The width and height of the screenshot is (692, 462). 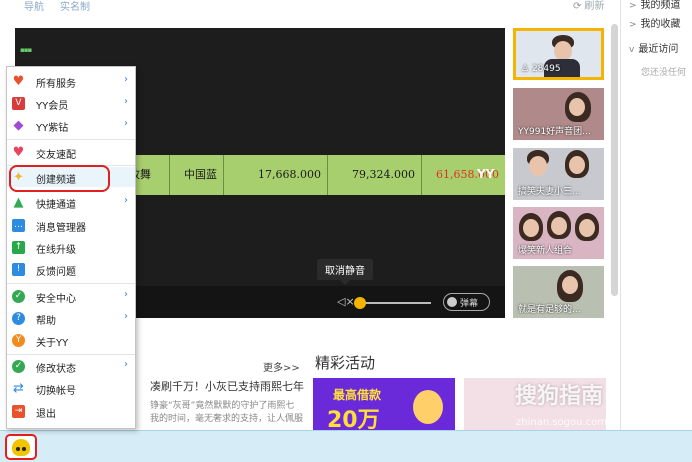 I want to click on menu-item-message-manager: … 消息管理器, so click(x=71, y=225).